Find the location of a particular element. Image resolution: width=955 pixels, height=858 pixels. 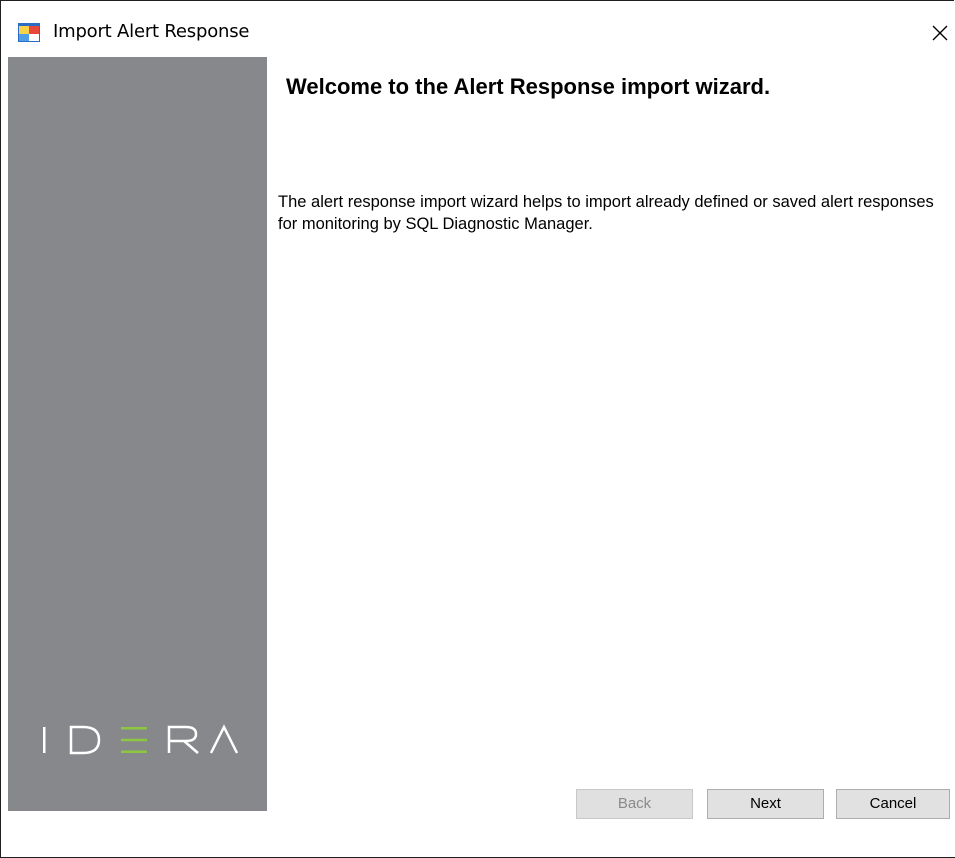

cancel-button: Cancel is located at coordinates (893, 804).